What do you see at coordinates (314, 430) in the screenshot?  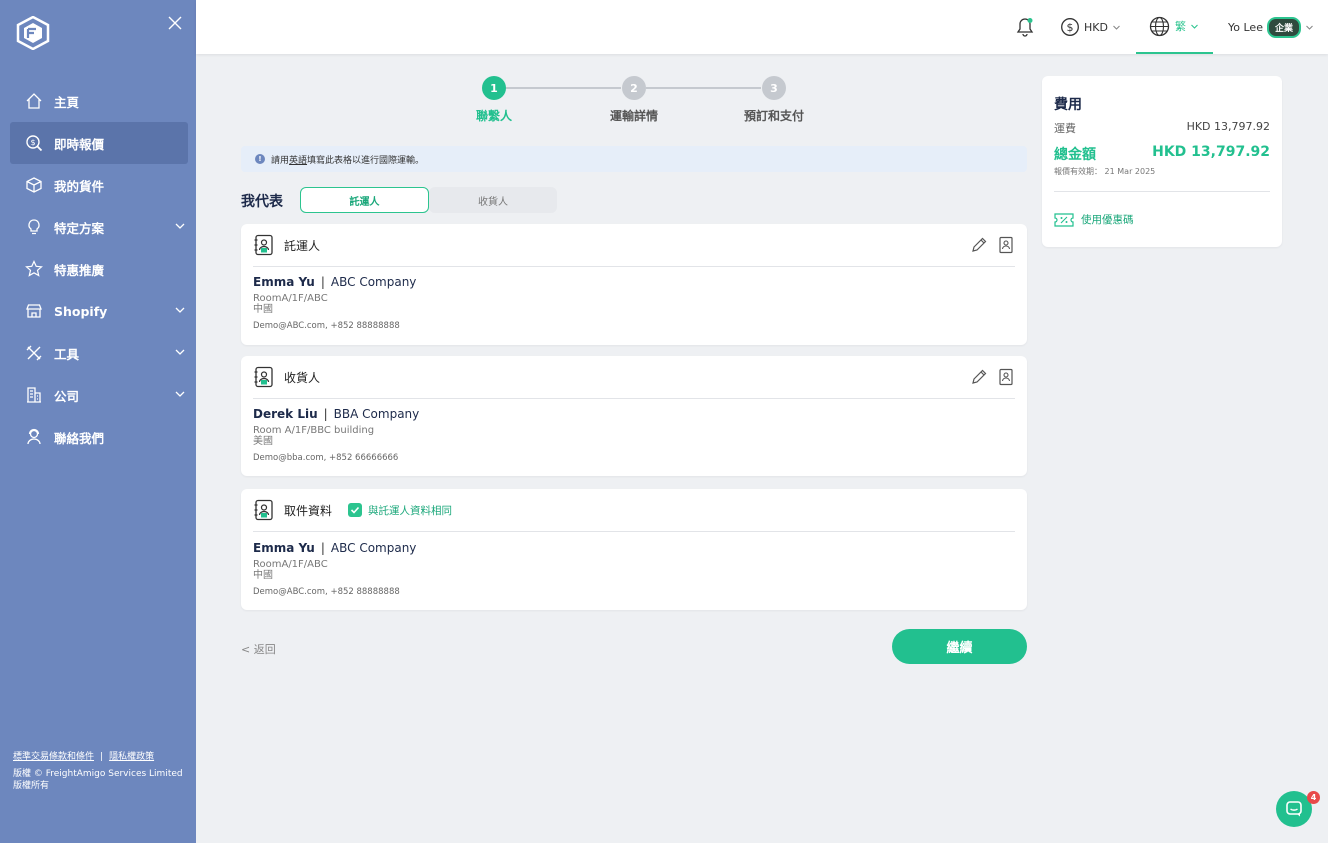 I see `address-line: Room A/1F/BBC building` at bounding box center [314, 430].